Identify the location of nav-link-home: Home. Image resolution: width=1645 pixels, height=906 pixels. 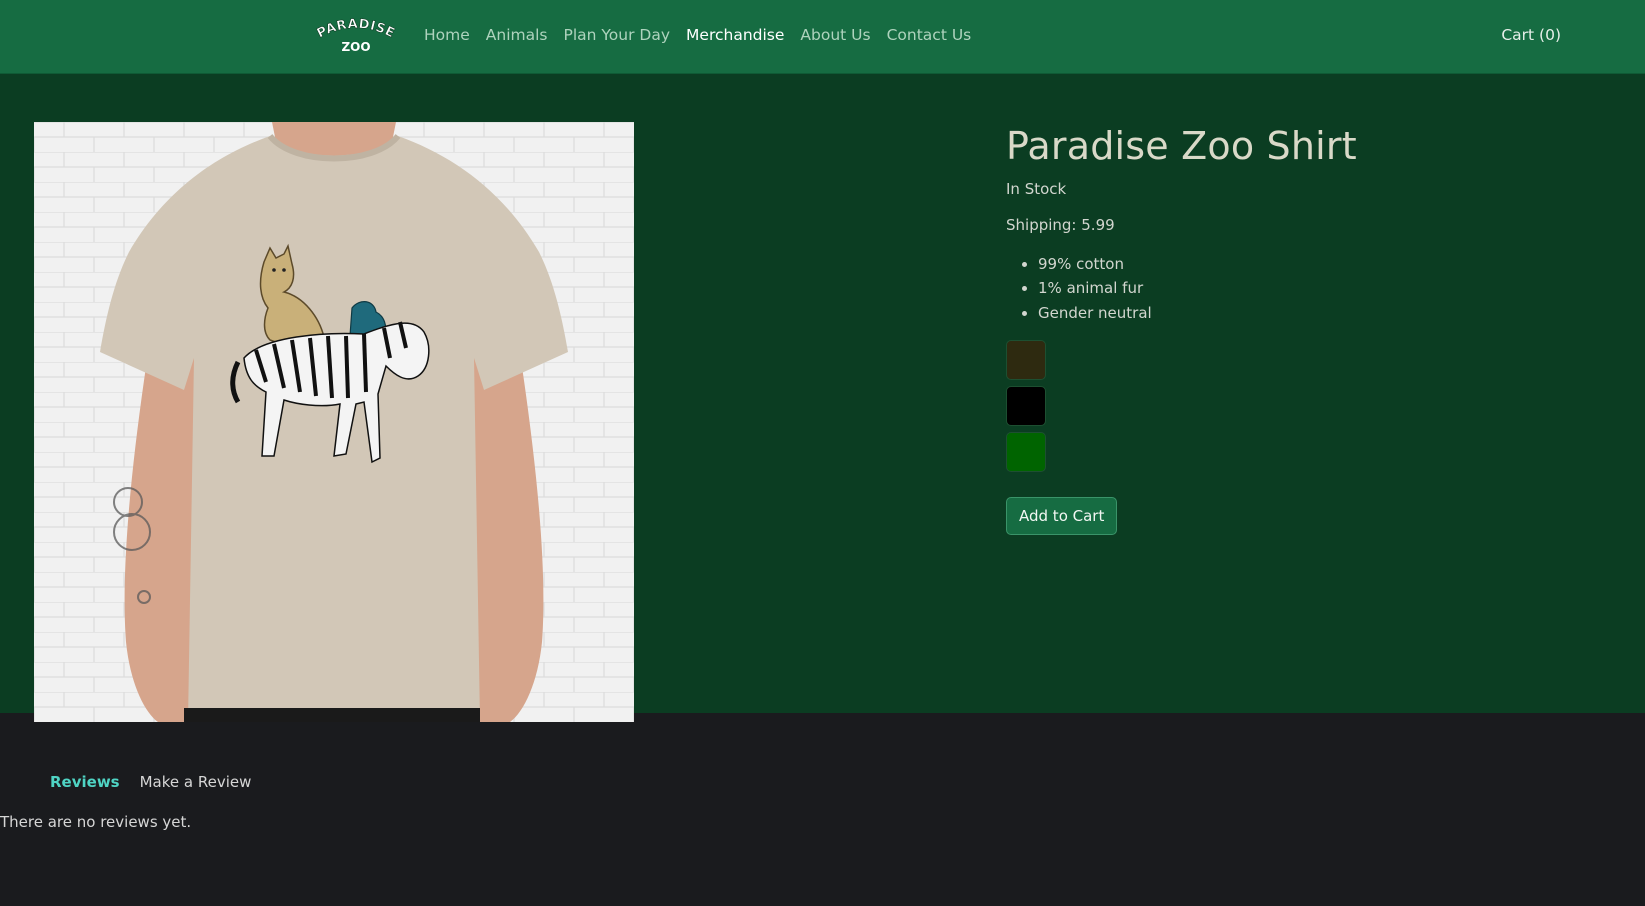
(447, 35).